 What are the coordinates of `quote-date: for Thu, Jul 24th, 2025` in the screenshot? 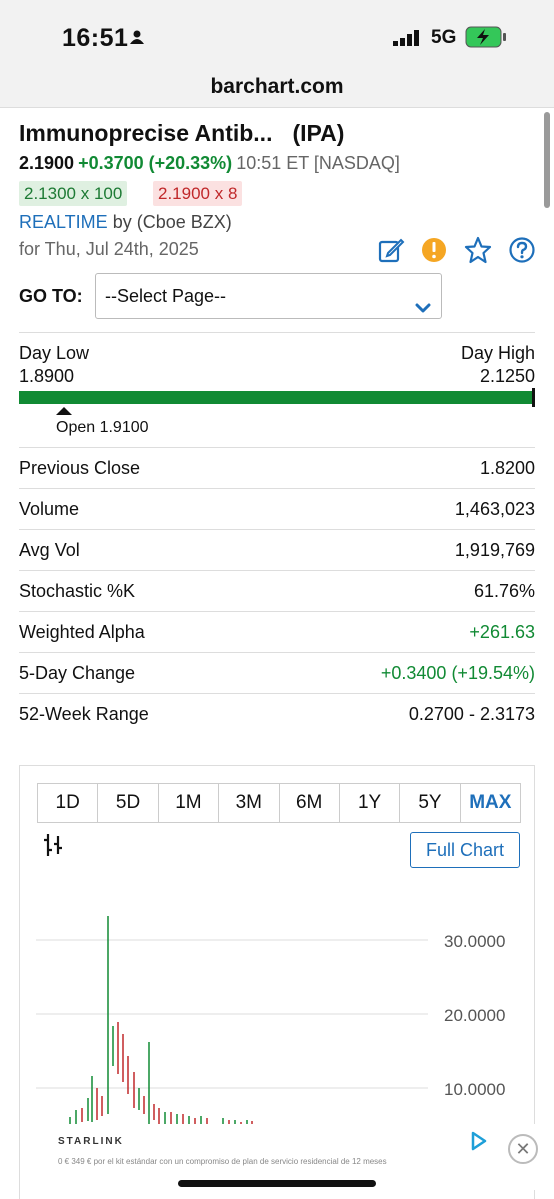 It's located at (109, 249).